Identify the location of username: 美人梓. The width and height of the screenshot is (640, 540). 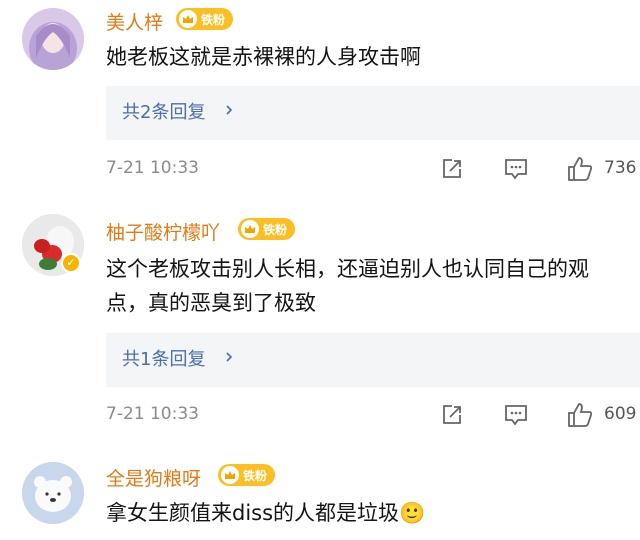
(134, 21).